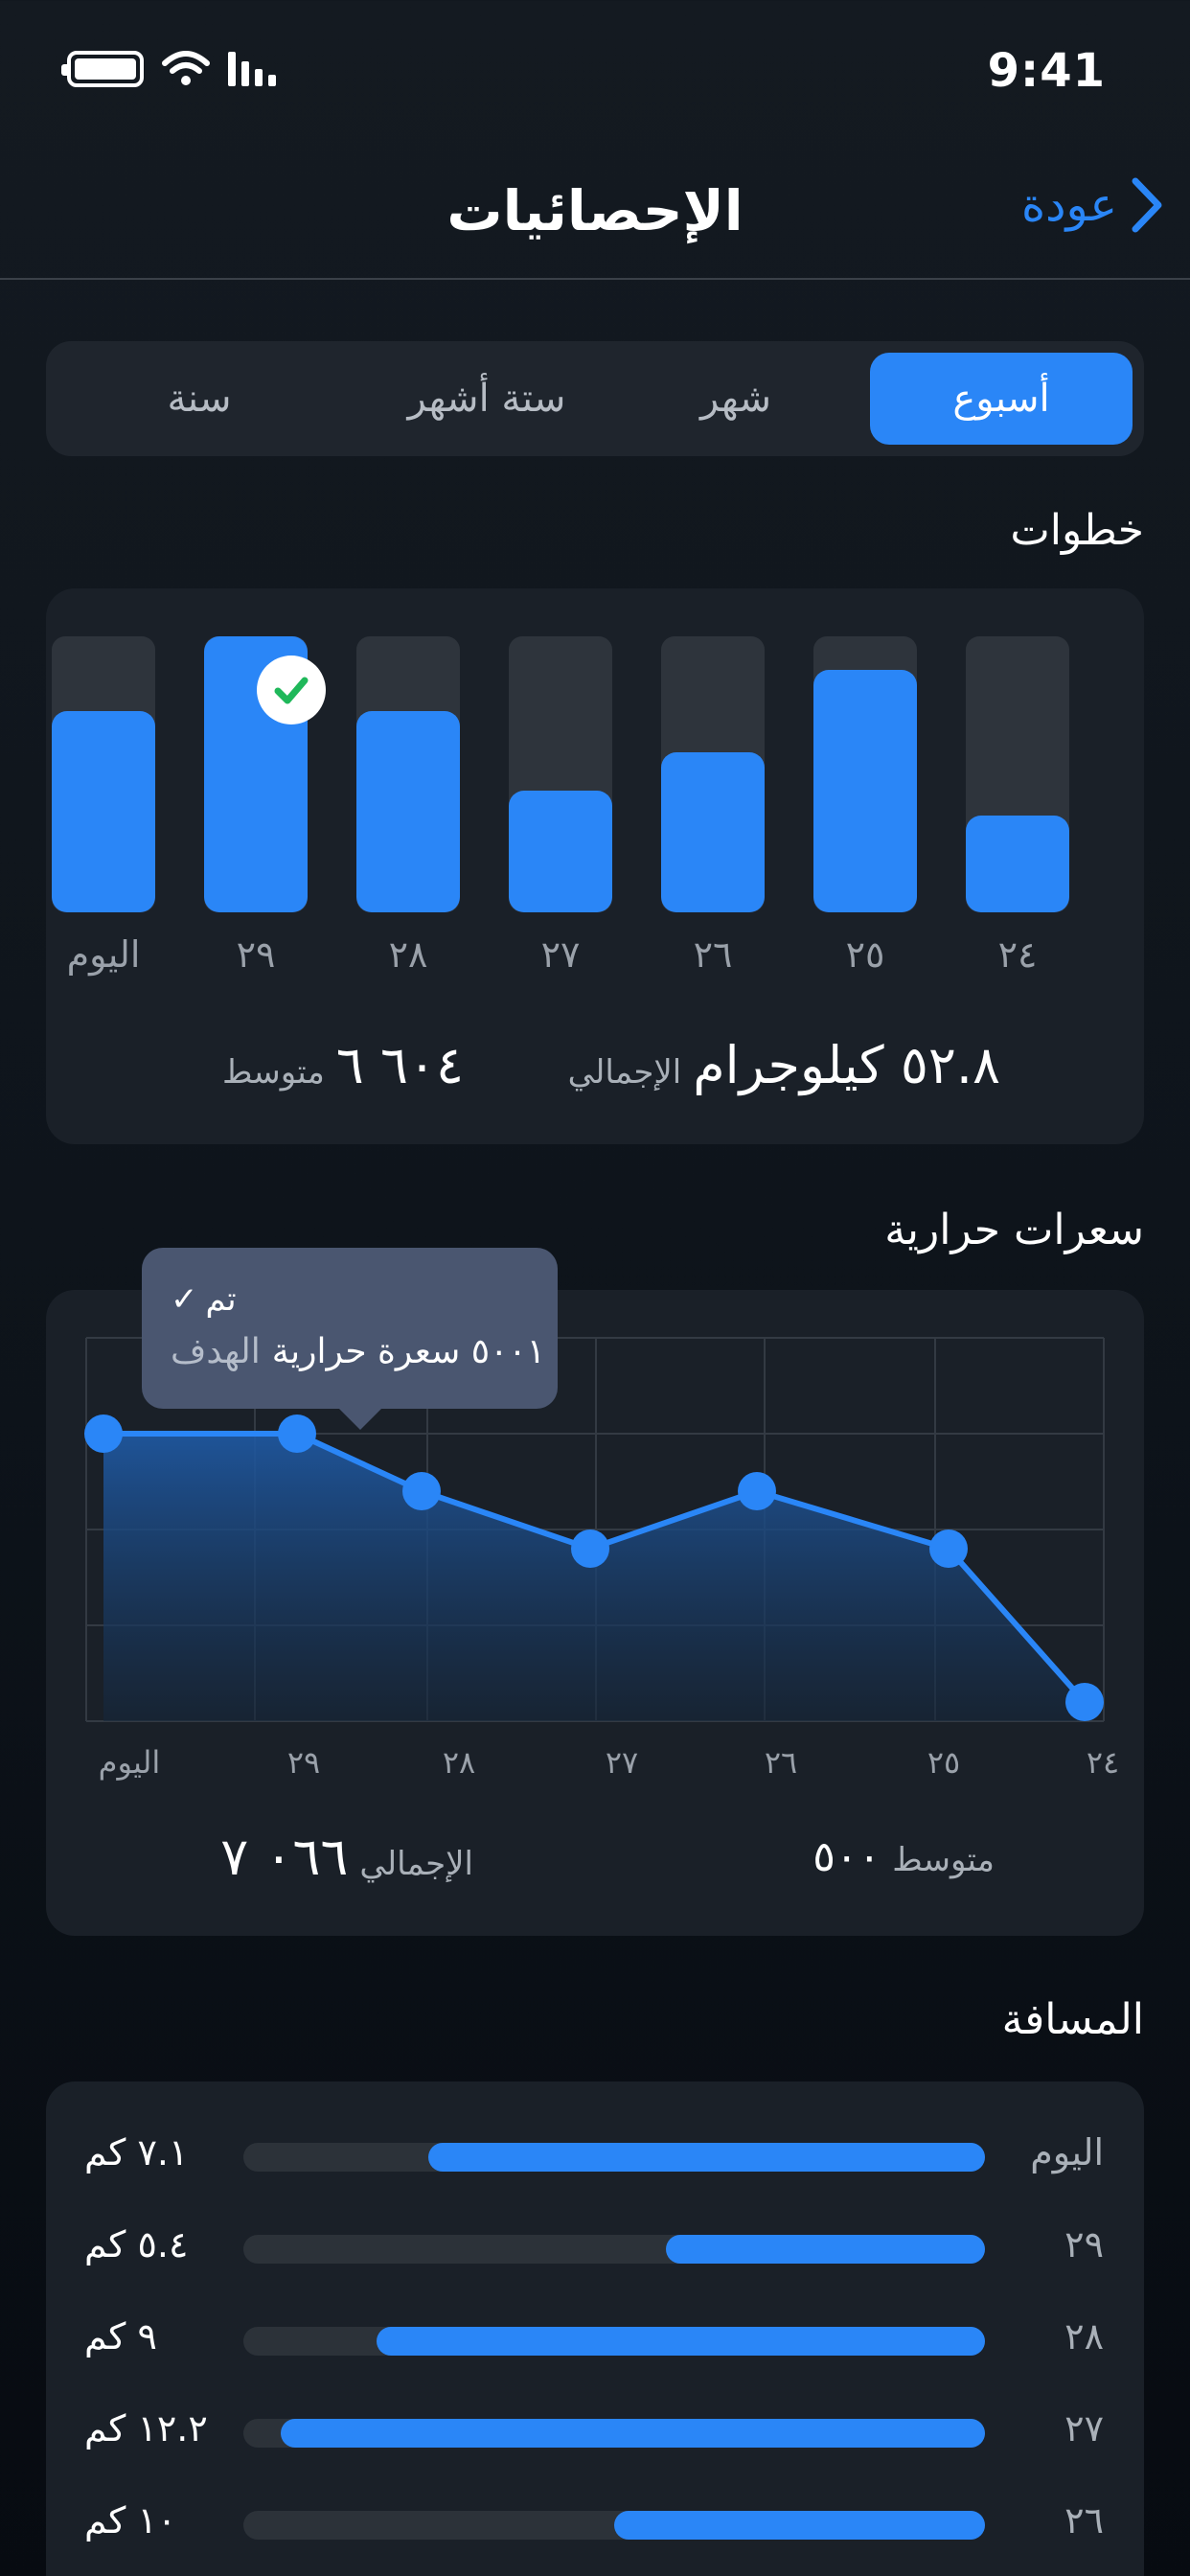 The height and width of the screenshot is (2576, 1190). What do you see at coordinates (273, 1072) in the screenshot?
I see `steps-average-label: متوسط` at bounding box center [273, 1072].